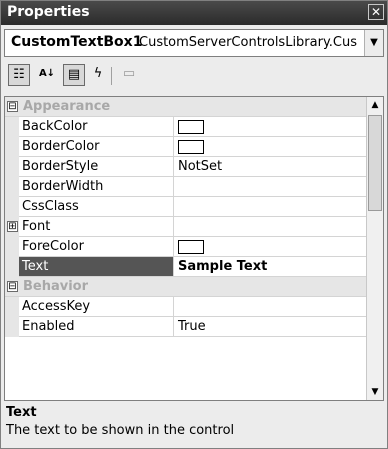 The image size is (388, 449). I want to click on property-row: AccessKey, so click(186, 307).